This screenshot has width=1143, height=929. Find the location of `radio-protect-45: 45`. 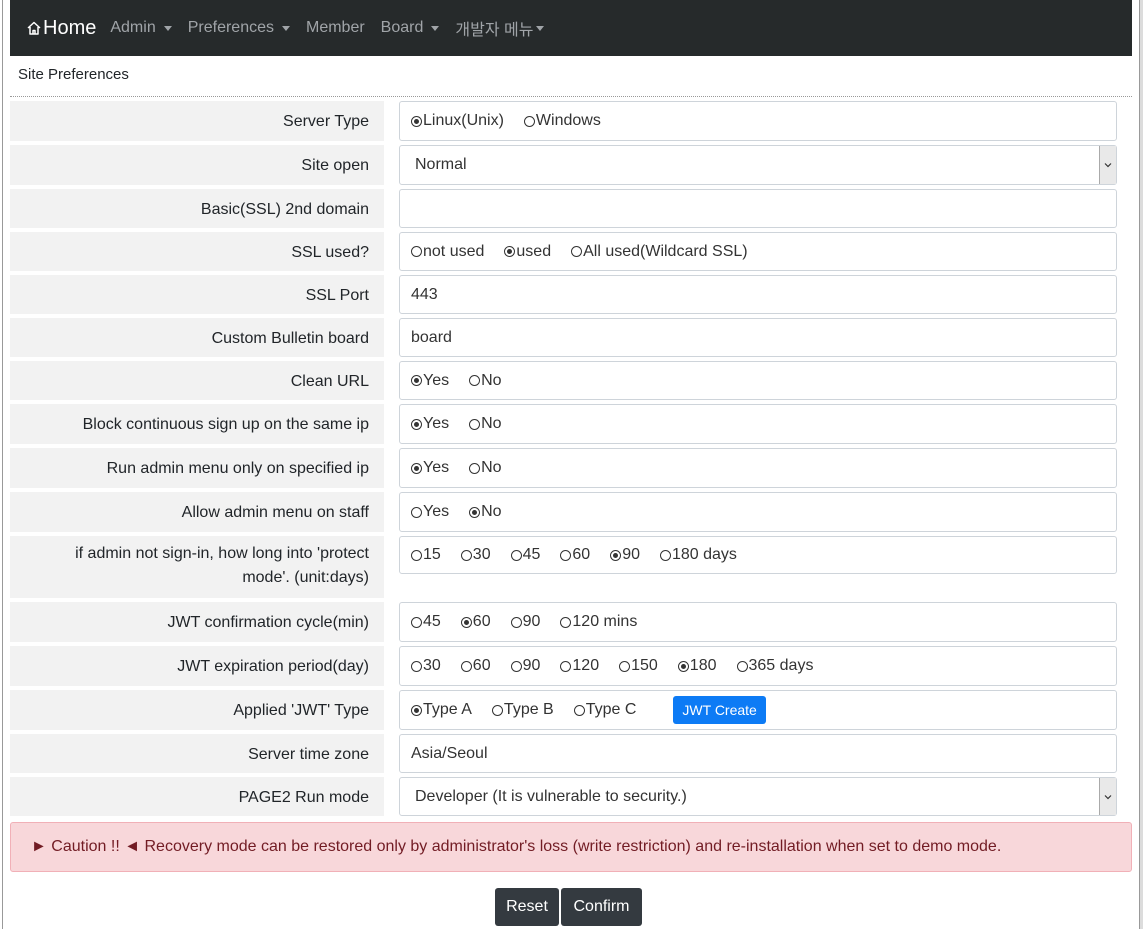

radio-protect-45: 45 is located at coordinates (525, 555).